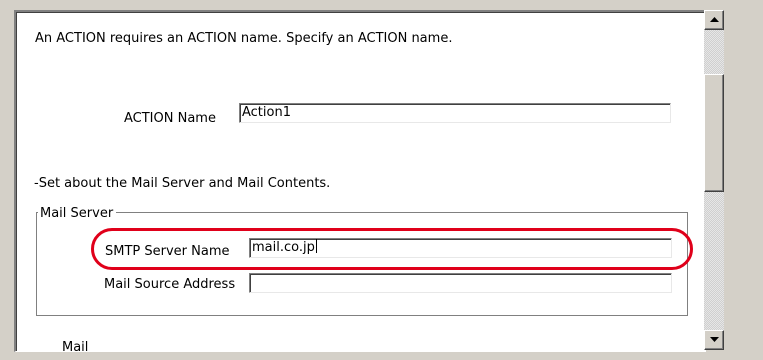 The height and width of the screenshot is (360, 763). Describe the element at coordinates (266, 112) in the screenshot. I see `action-name-value: Action1` at that location.